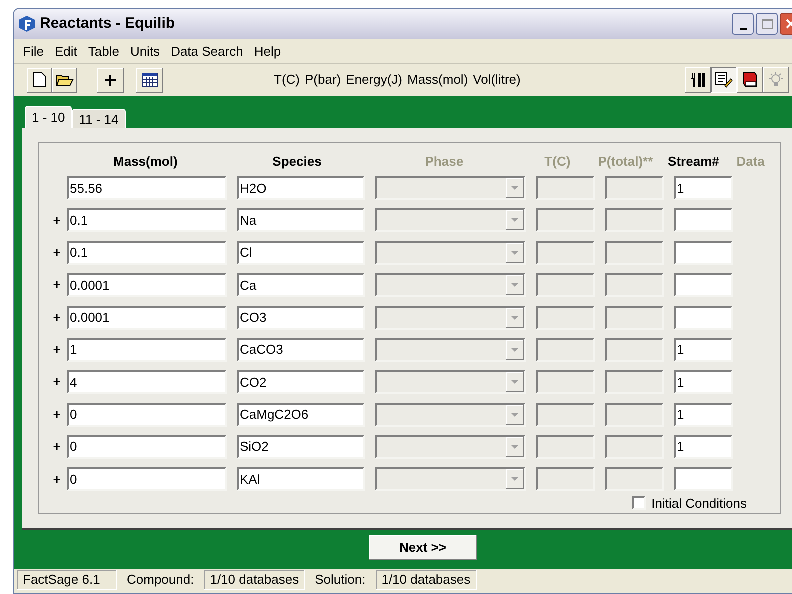  I want to click on menu-item: Table, so click(103, 52).